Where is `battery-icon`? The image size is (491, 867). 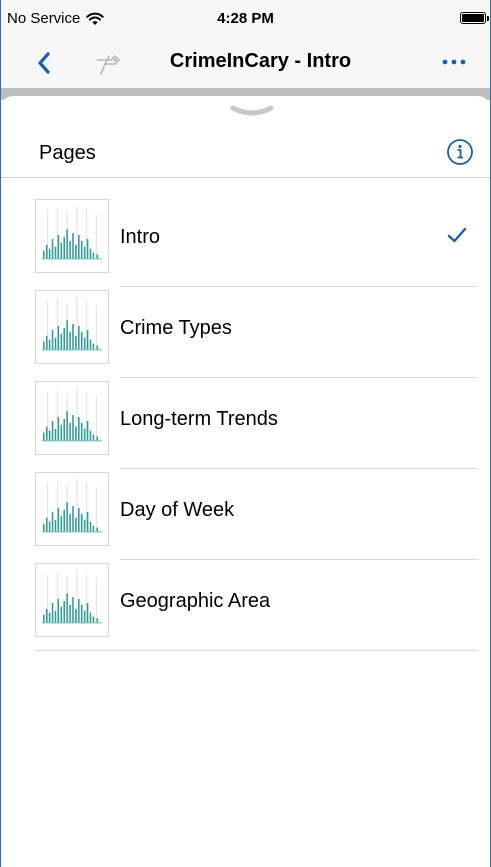
battery-icon is located at coordinates (473, 18).